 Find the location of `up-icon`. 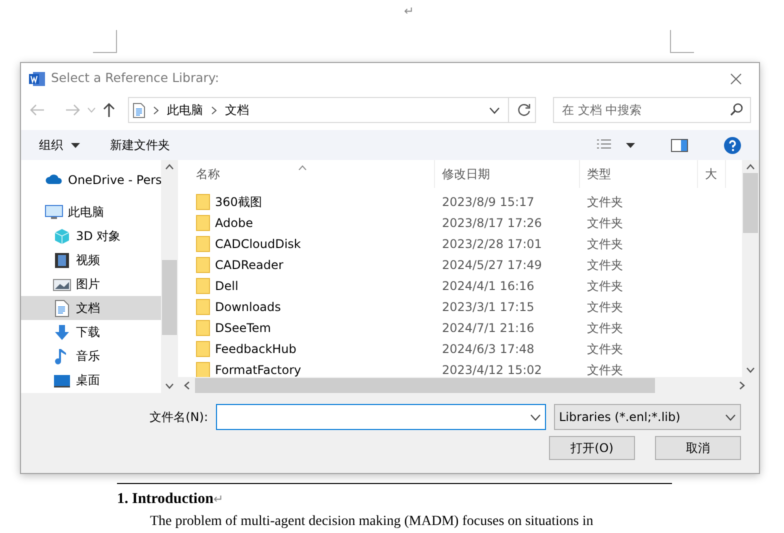

up-icon is located at coordinates (109, 110).